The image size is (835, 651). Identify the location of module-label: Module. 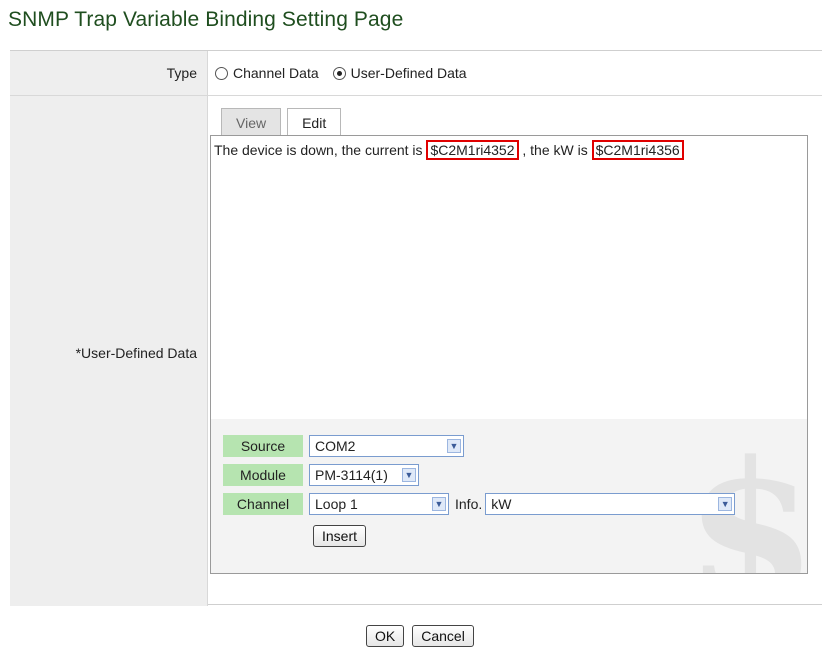
(263, 475).